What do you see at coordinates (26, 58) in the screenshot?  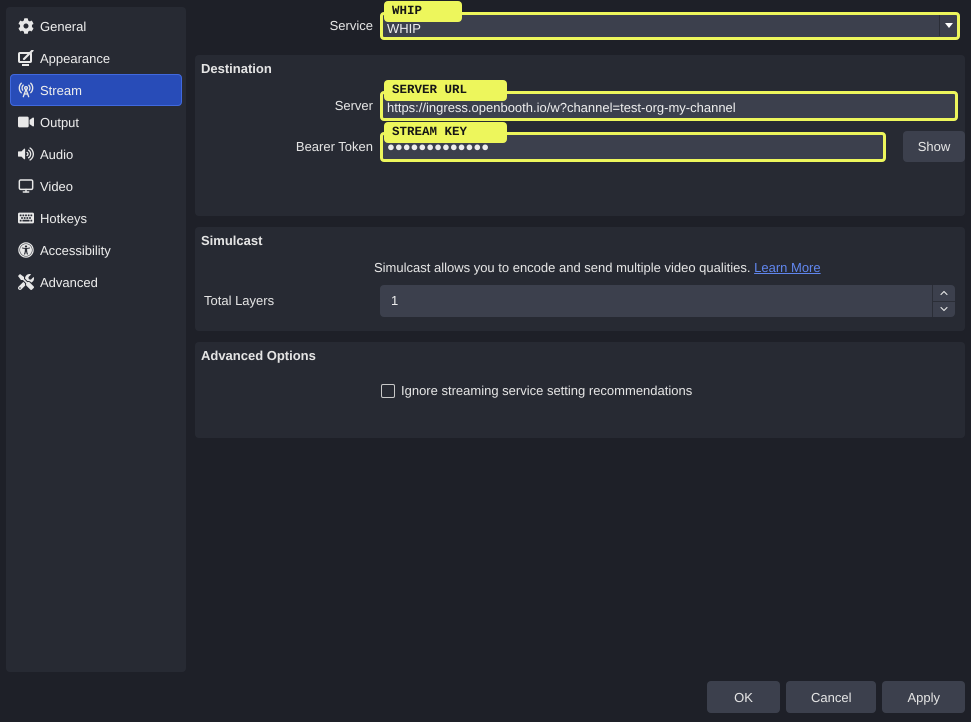 I see `monitor-brush-icon` at bounding box center [26, 58].